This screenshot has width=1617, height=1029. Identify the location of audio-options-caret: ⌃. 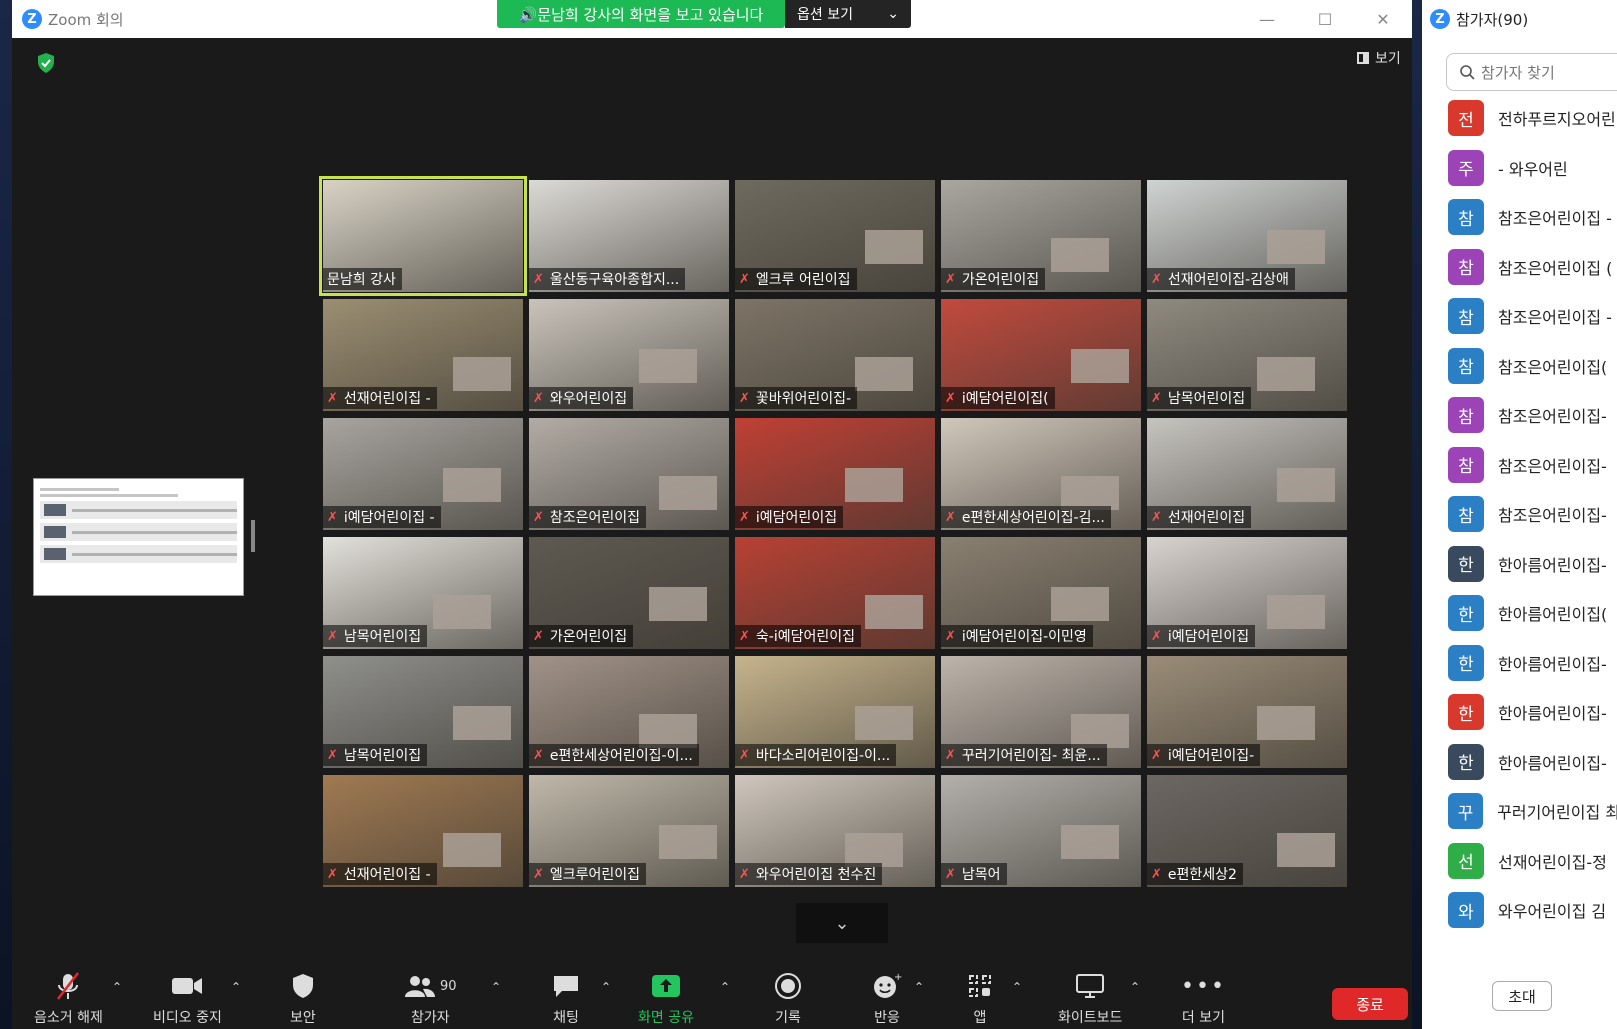
(117, 987).